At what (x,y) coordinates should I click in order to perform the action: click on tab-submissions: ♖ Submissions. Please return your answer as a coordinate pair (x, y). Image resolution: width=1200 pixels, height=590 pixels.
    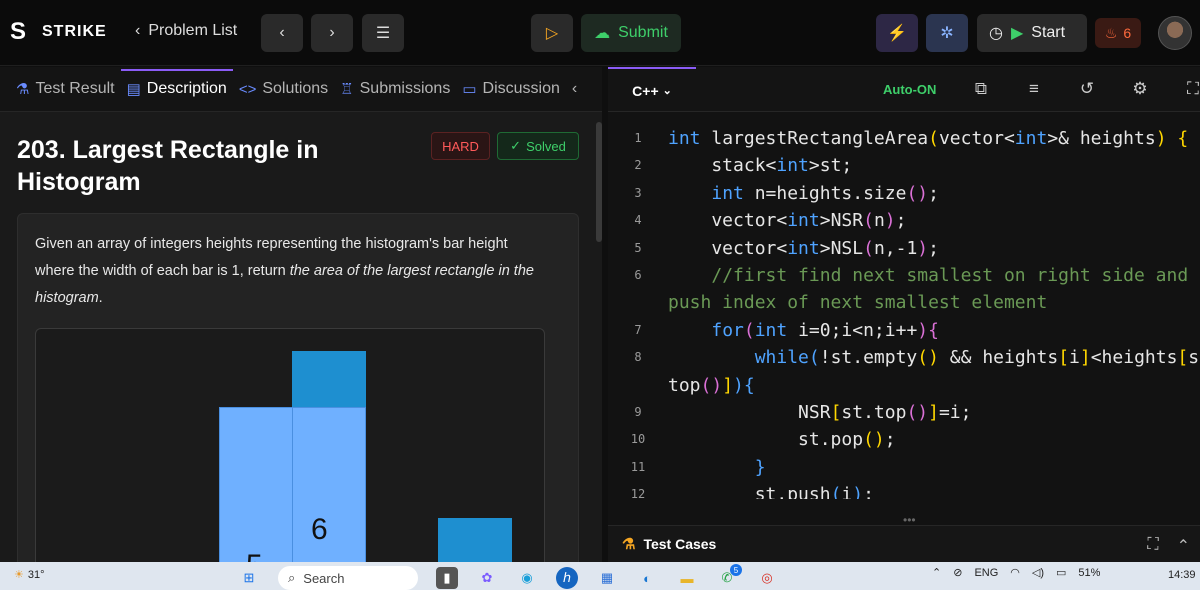
    Looking at the image, I should click on (395, 89).